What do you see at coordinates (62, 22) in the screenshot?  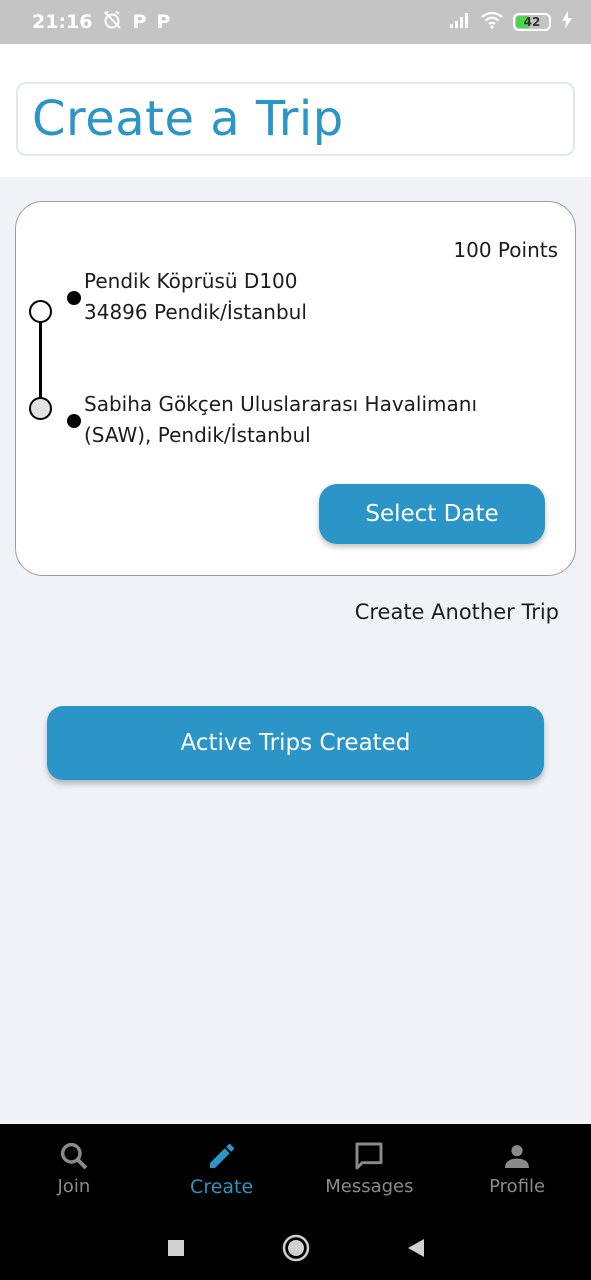 I see `status-time: 21:16` at bounding box center [62, 22].